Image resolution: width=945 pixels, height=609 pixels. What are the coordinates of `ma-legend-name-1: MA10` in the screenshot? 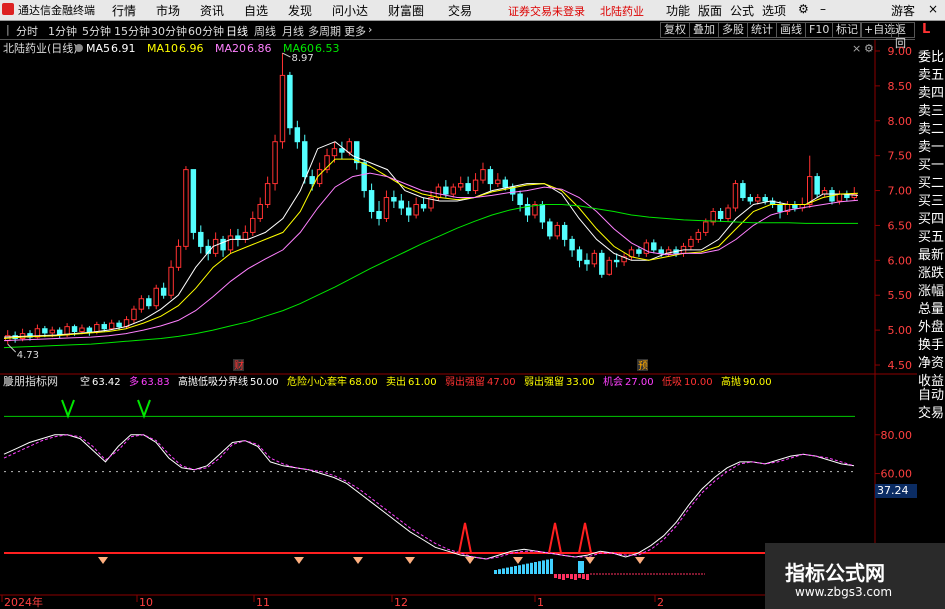 It's located at (162, 48).